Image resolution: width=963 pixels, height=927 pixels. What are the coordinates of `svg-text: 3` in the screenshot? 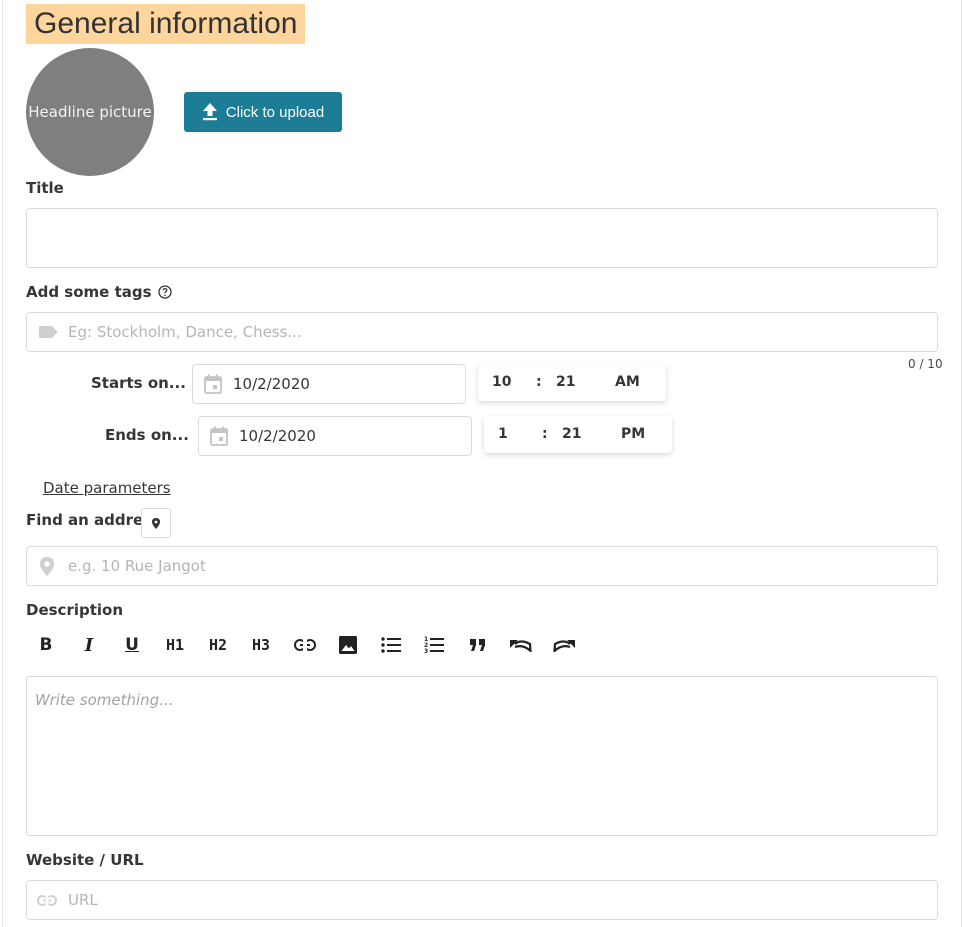 It's located at (426, 651).